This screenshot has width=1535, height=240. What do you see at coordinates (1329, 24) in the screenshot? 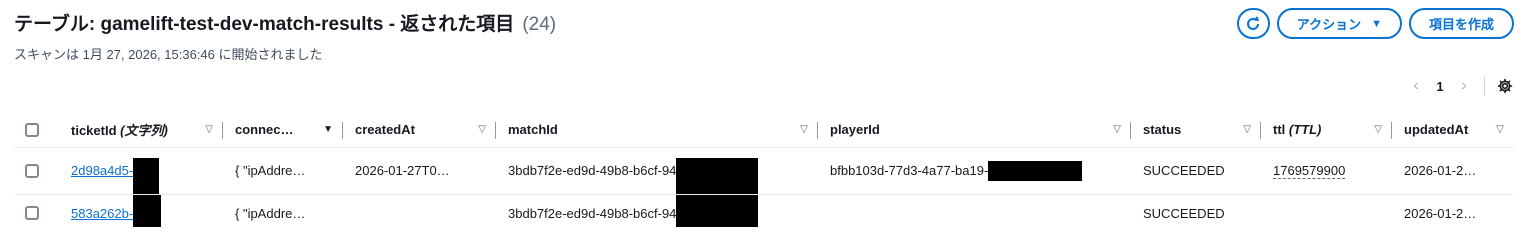
I see `actions-label: アクション` at bounding box center [1329, 24].